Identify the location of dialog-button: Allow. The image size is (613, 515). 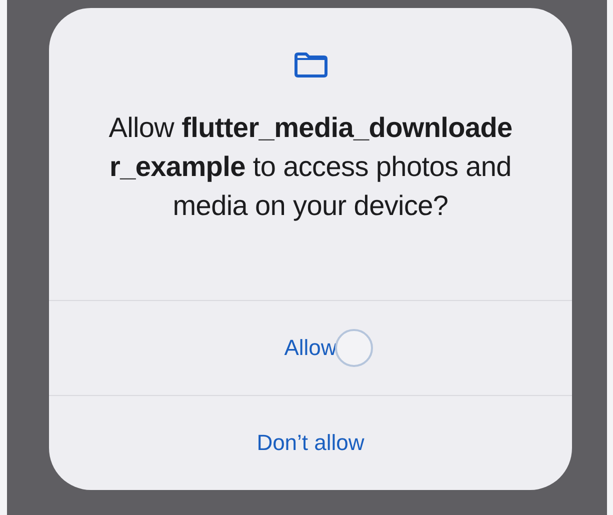
(310, 348).